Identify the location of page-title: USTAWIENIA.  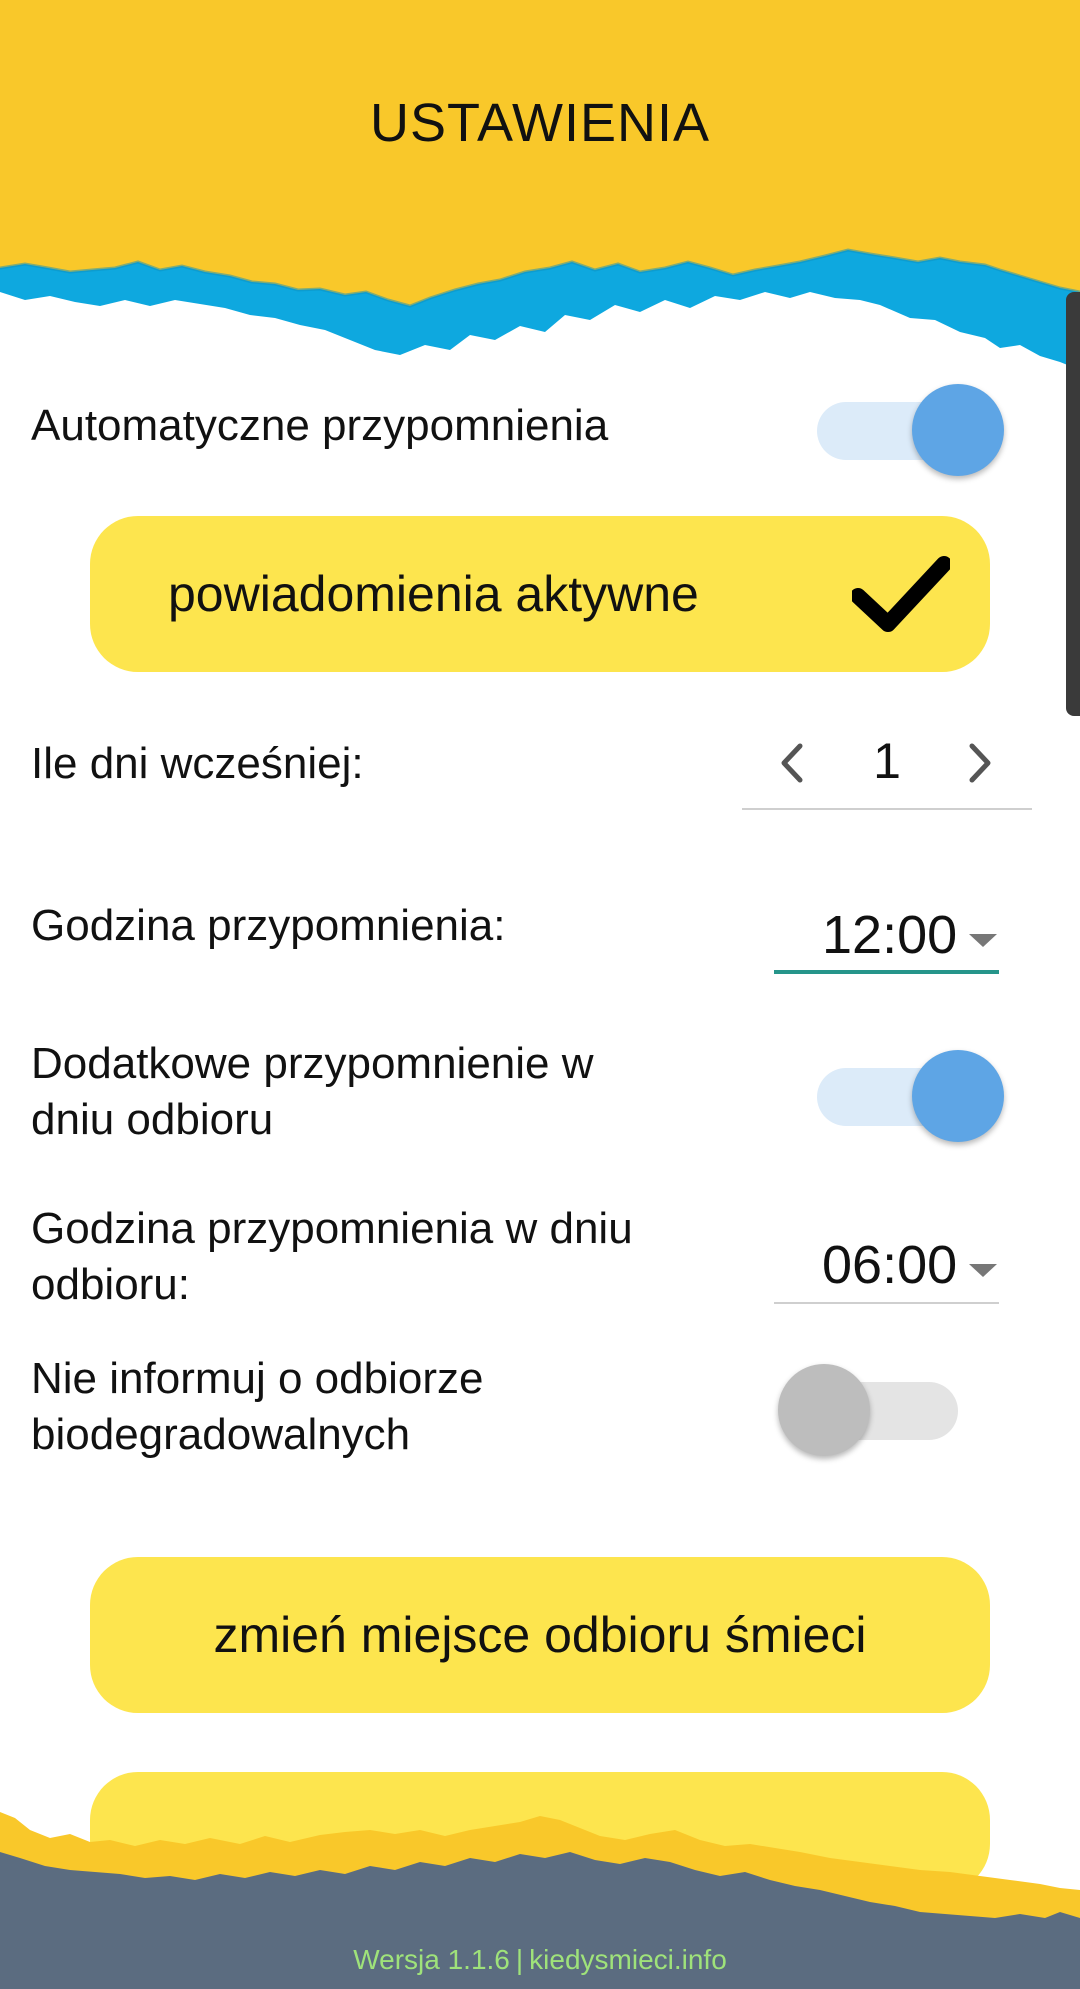
(539, 123).